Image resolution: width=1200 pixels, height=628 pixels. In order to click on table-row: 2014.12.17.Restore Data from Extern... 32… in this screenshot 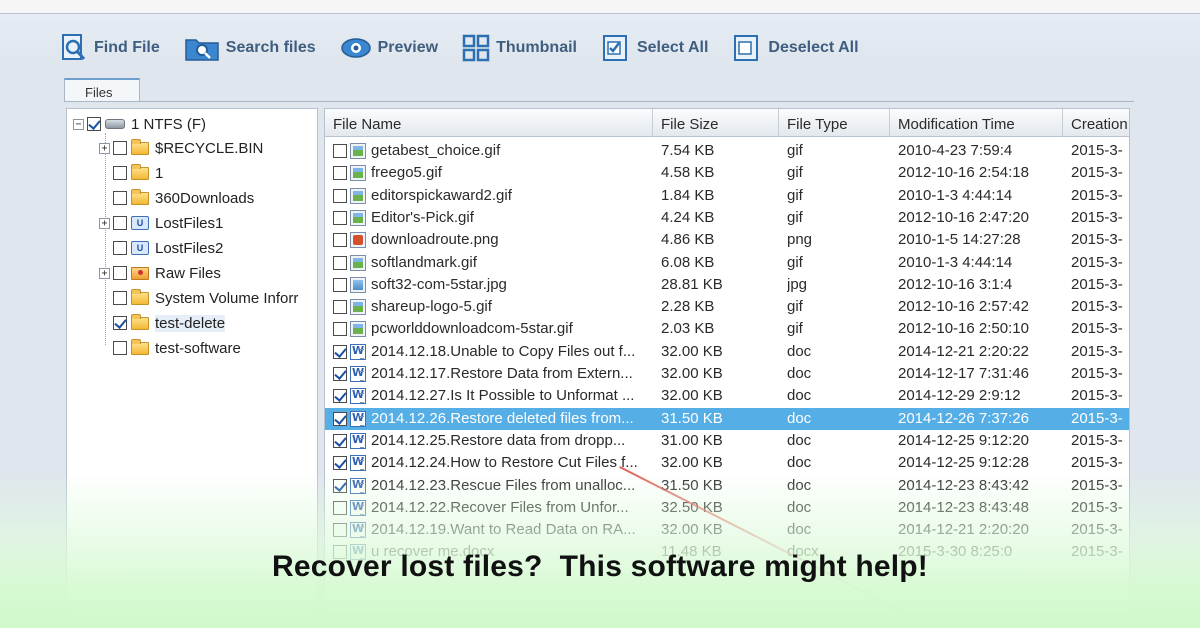, I will do `click(727, 374)`.